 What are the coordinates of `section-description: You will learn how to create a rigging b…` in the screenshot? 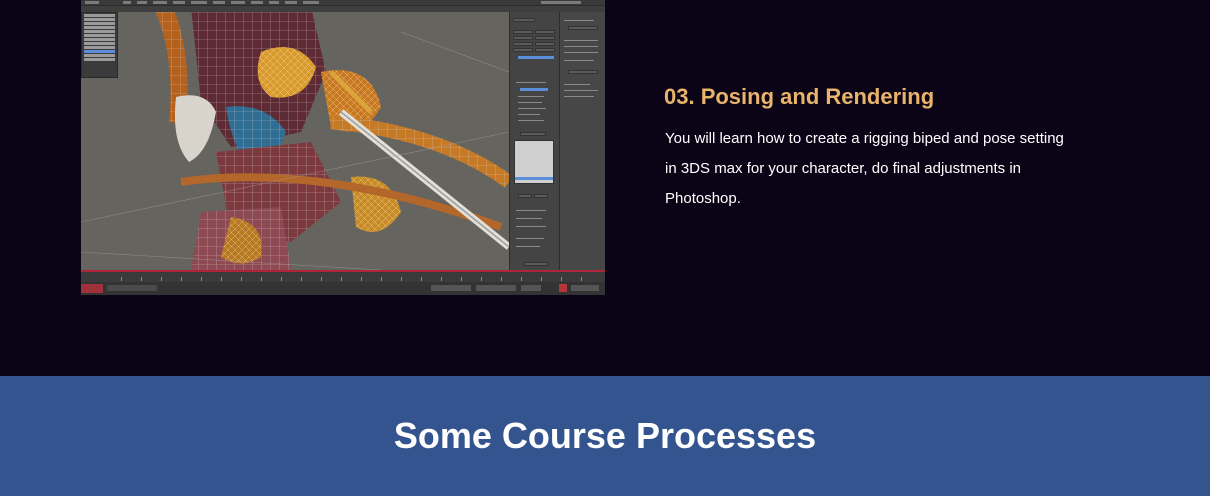 It's located at (864, 168).